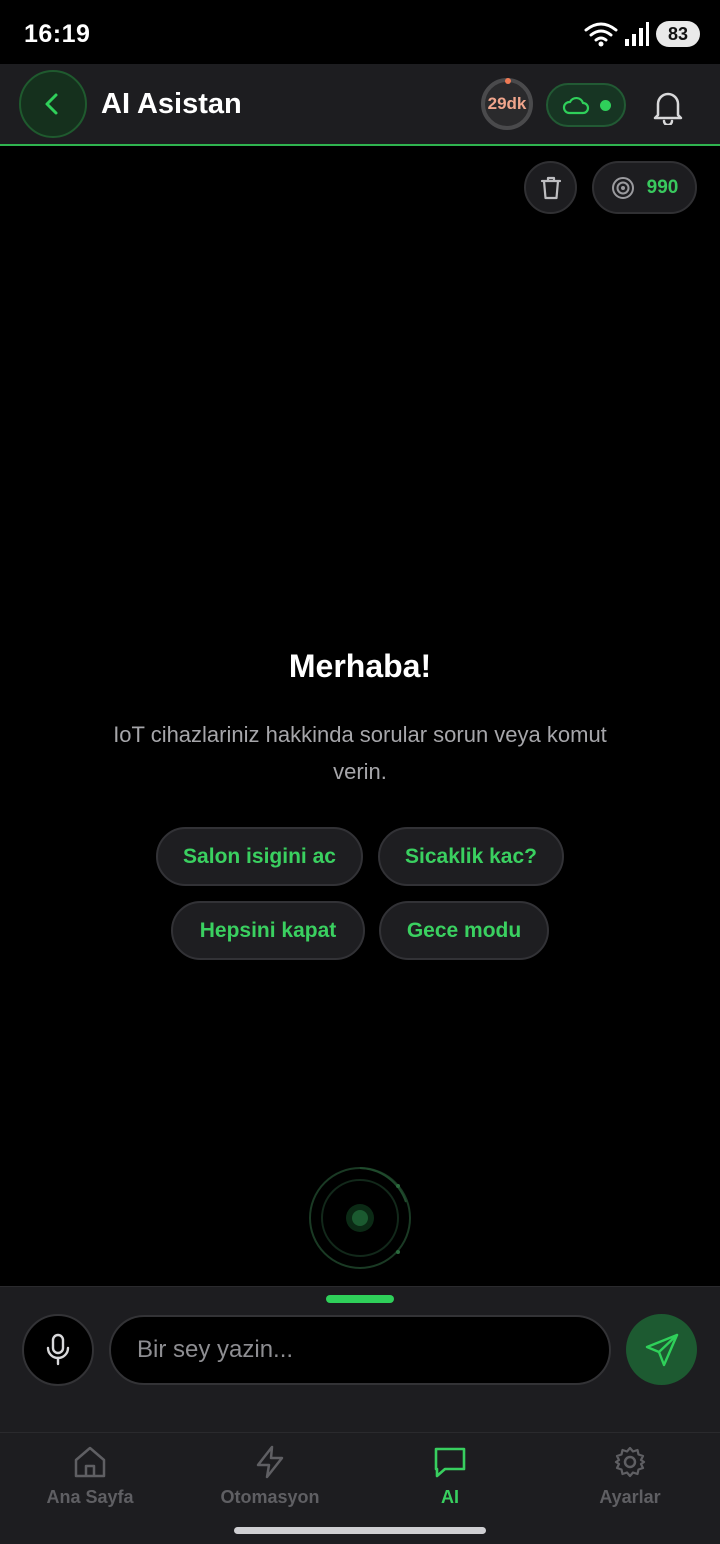 Image resolution: width=720 pixels, height=1544 pixels. I want to click on send-button, so click(661, 1349).